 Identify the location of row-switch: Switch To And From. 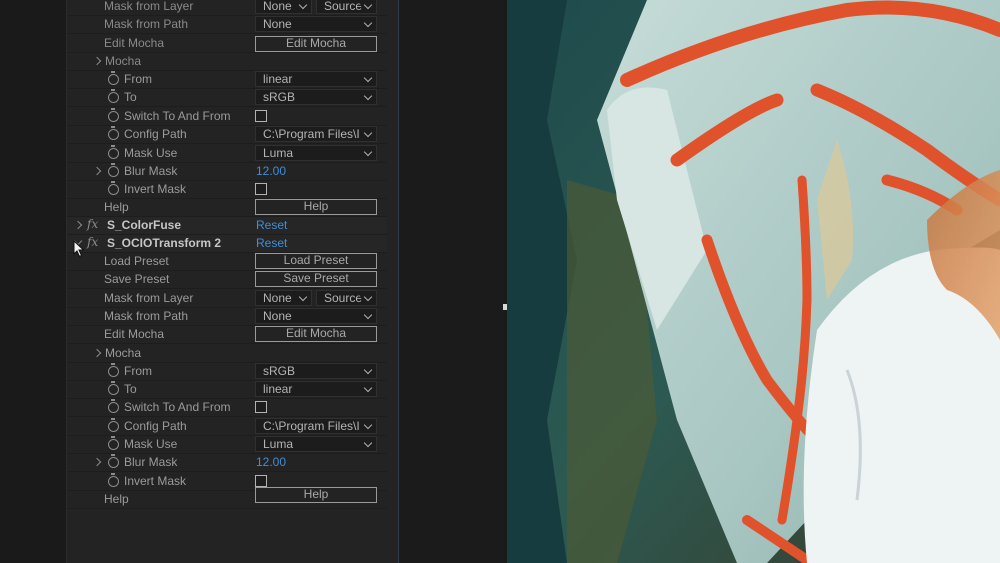
(227, 408).